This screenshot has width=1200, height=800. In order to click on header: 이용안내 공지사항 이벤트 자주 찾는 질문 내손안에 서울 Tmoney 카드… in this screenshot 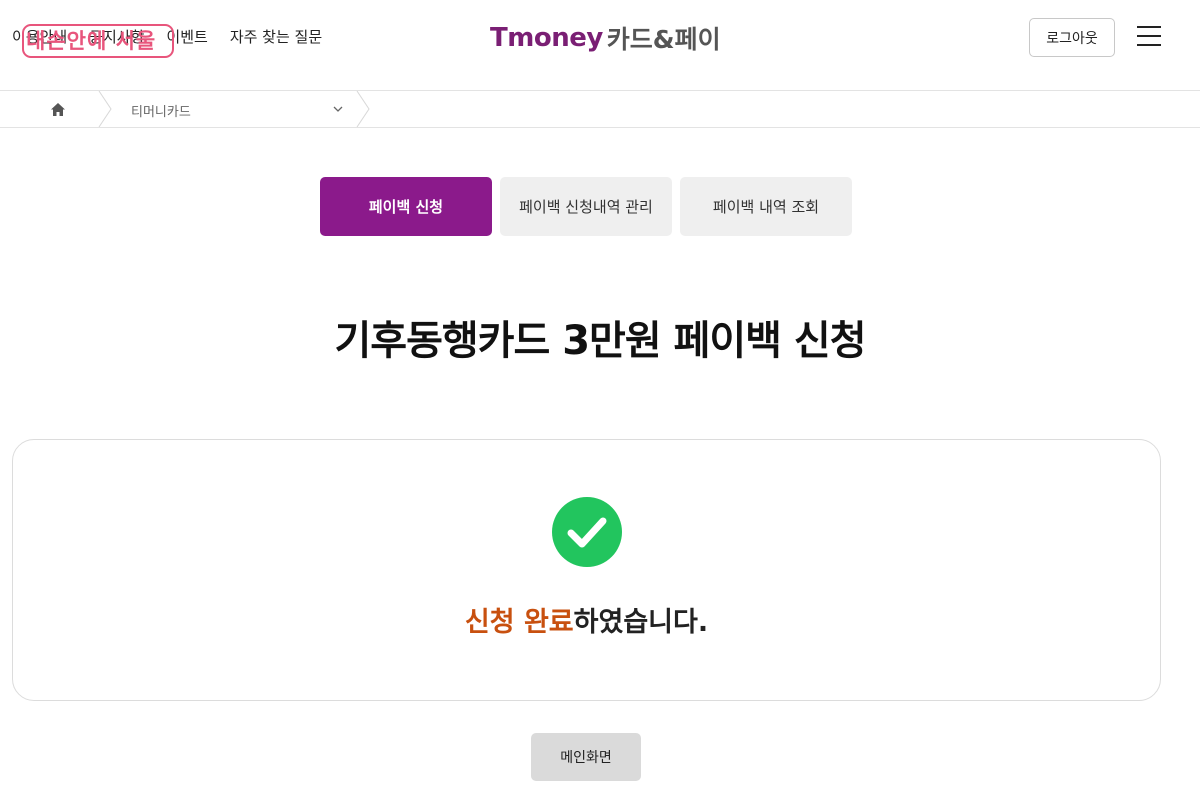, I will do `click(600, 45)`.